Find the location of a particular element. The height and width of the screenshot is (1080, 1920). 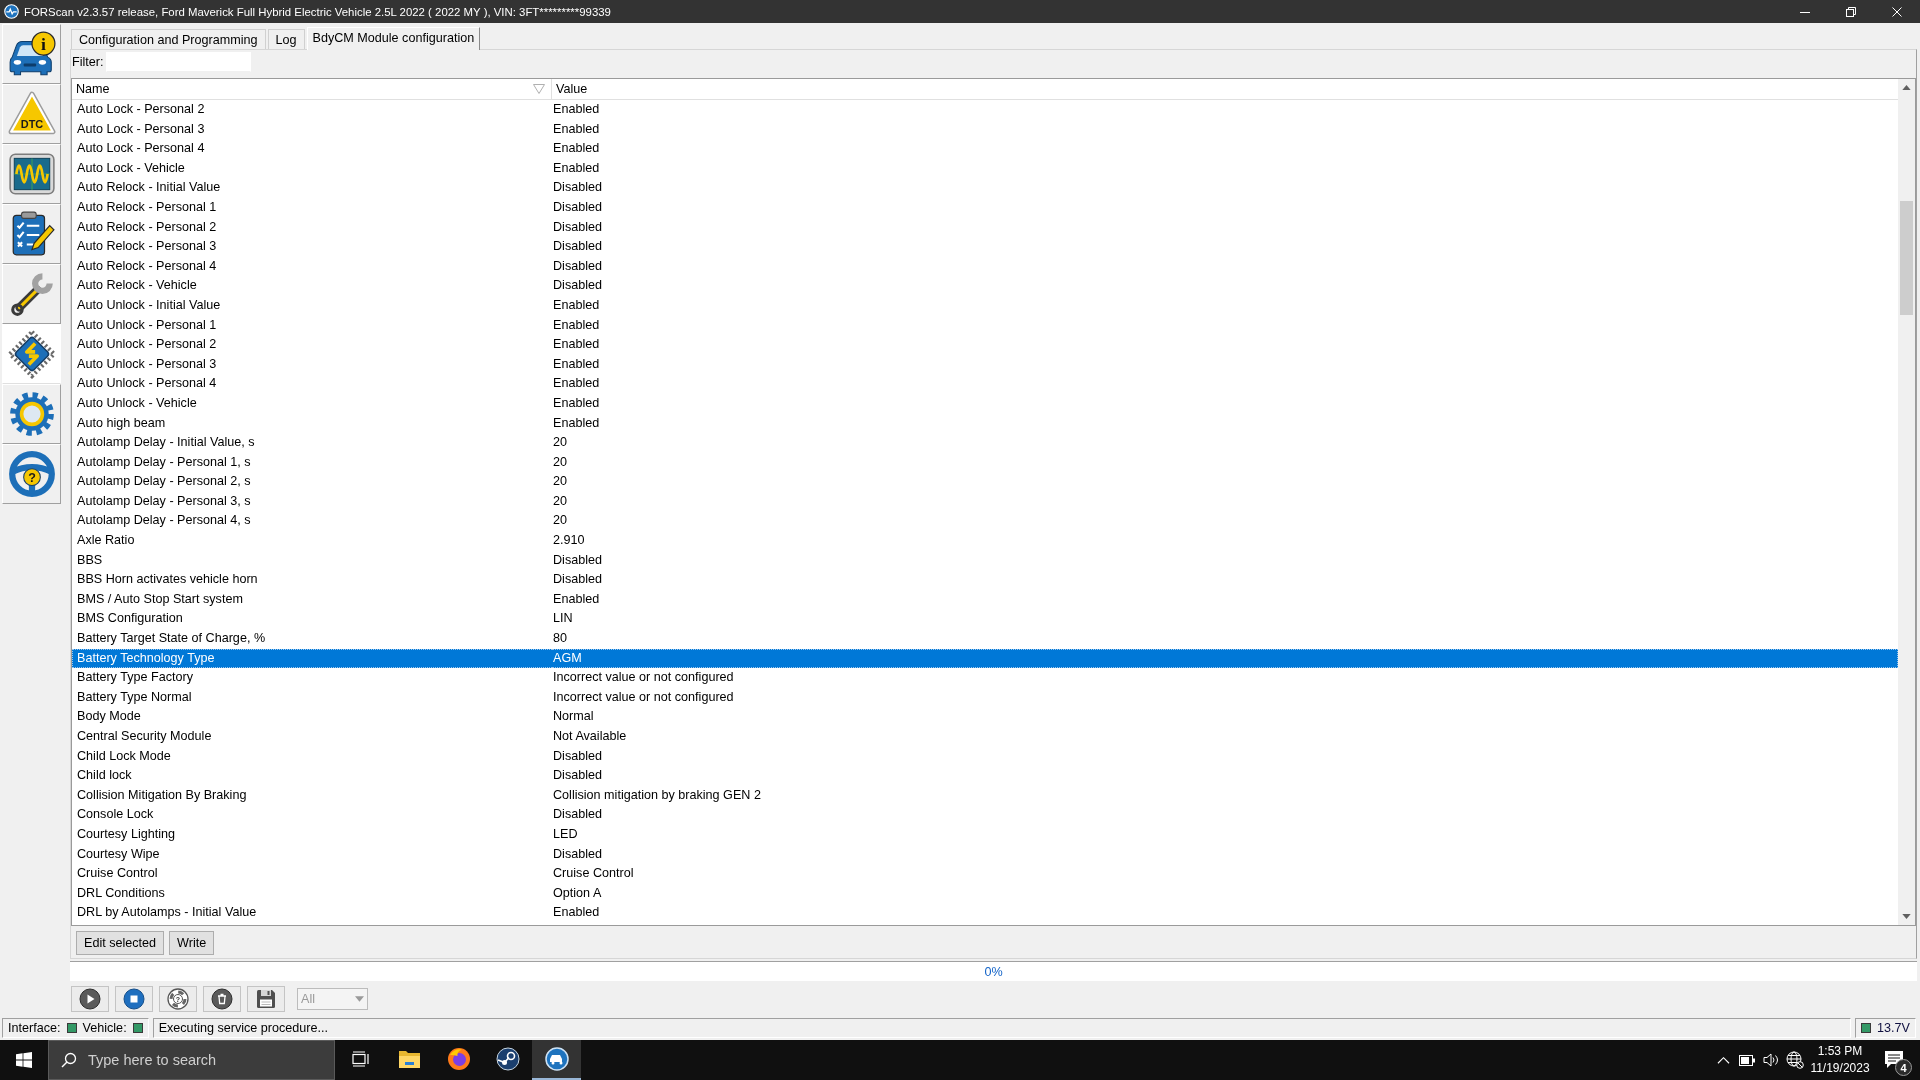

restore-icon is located at coordinates (1851, 11).